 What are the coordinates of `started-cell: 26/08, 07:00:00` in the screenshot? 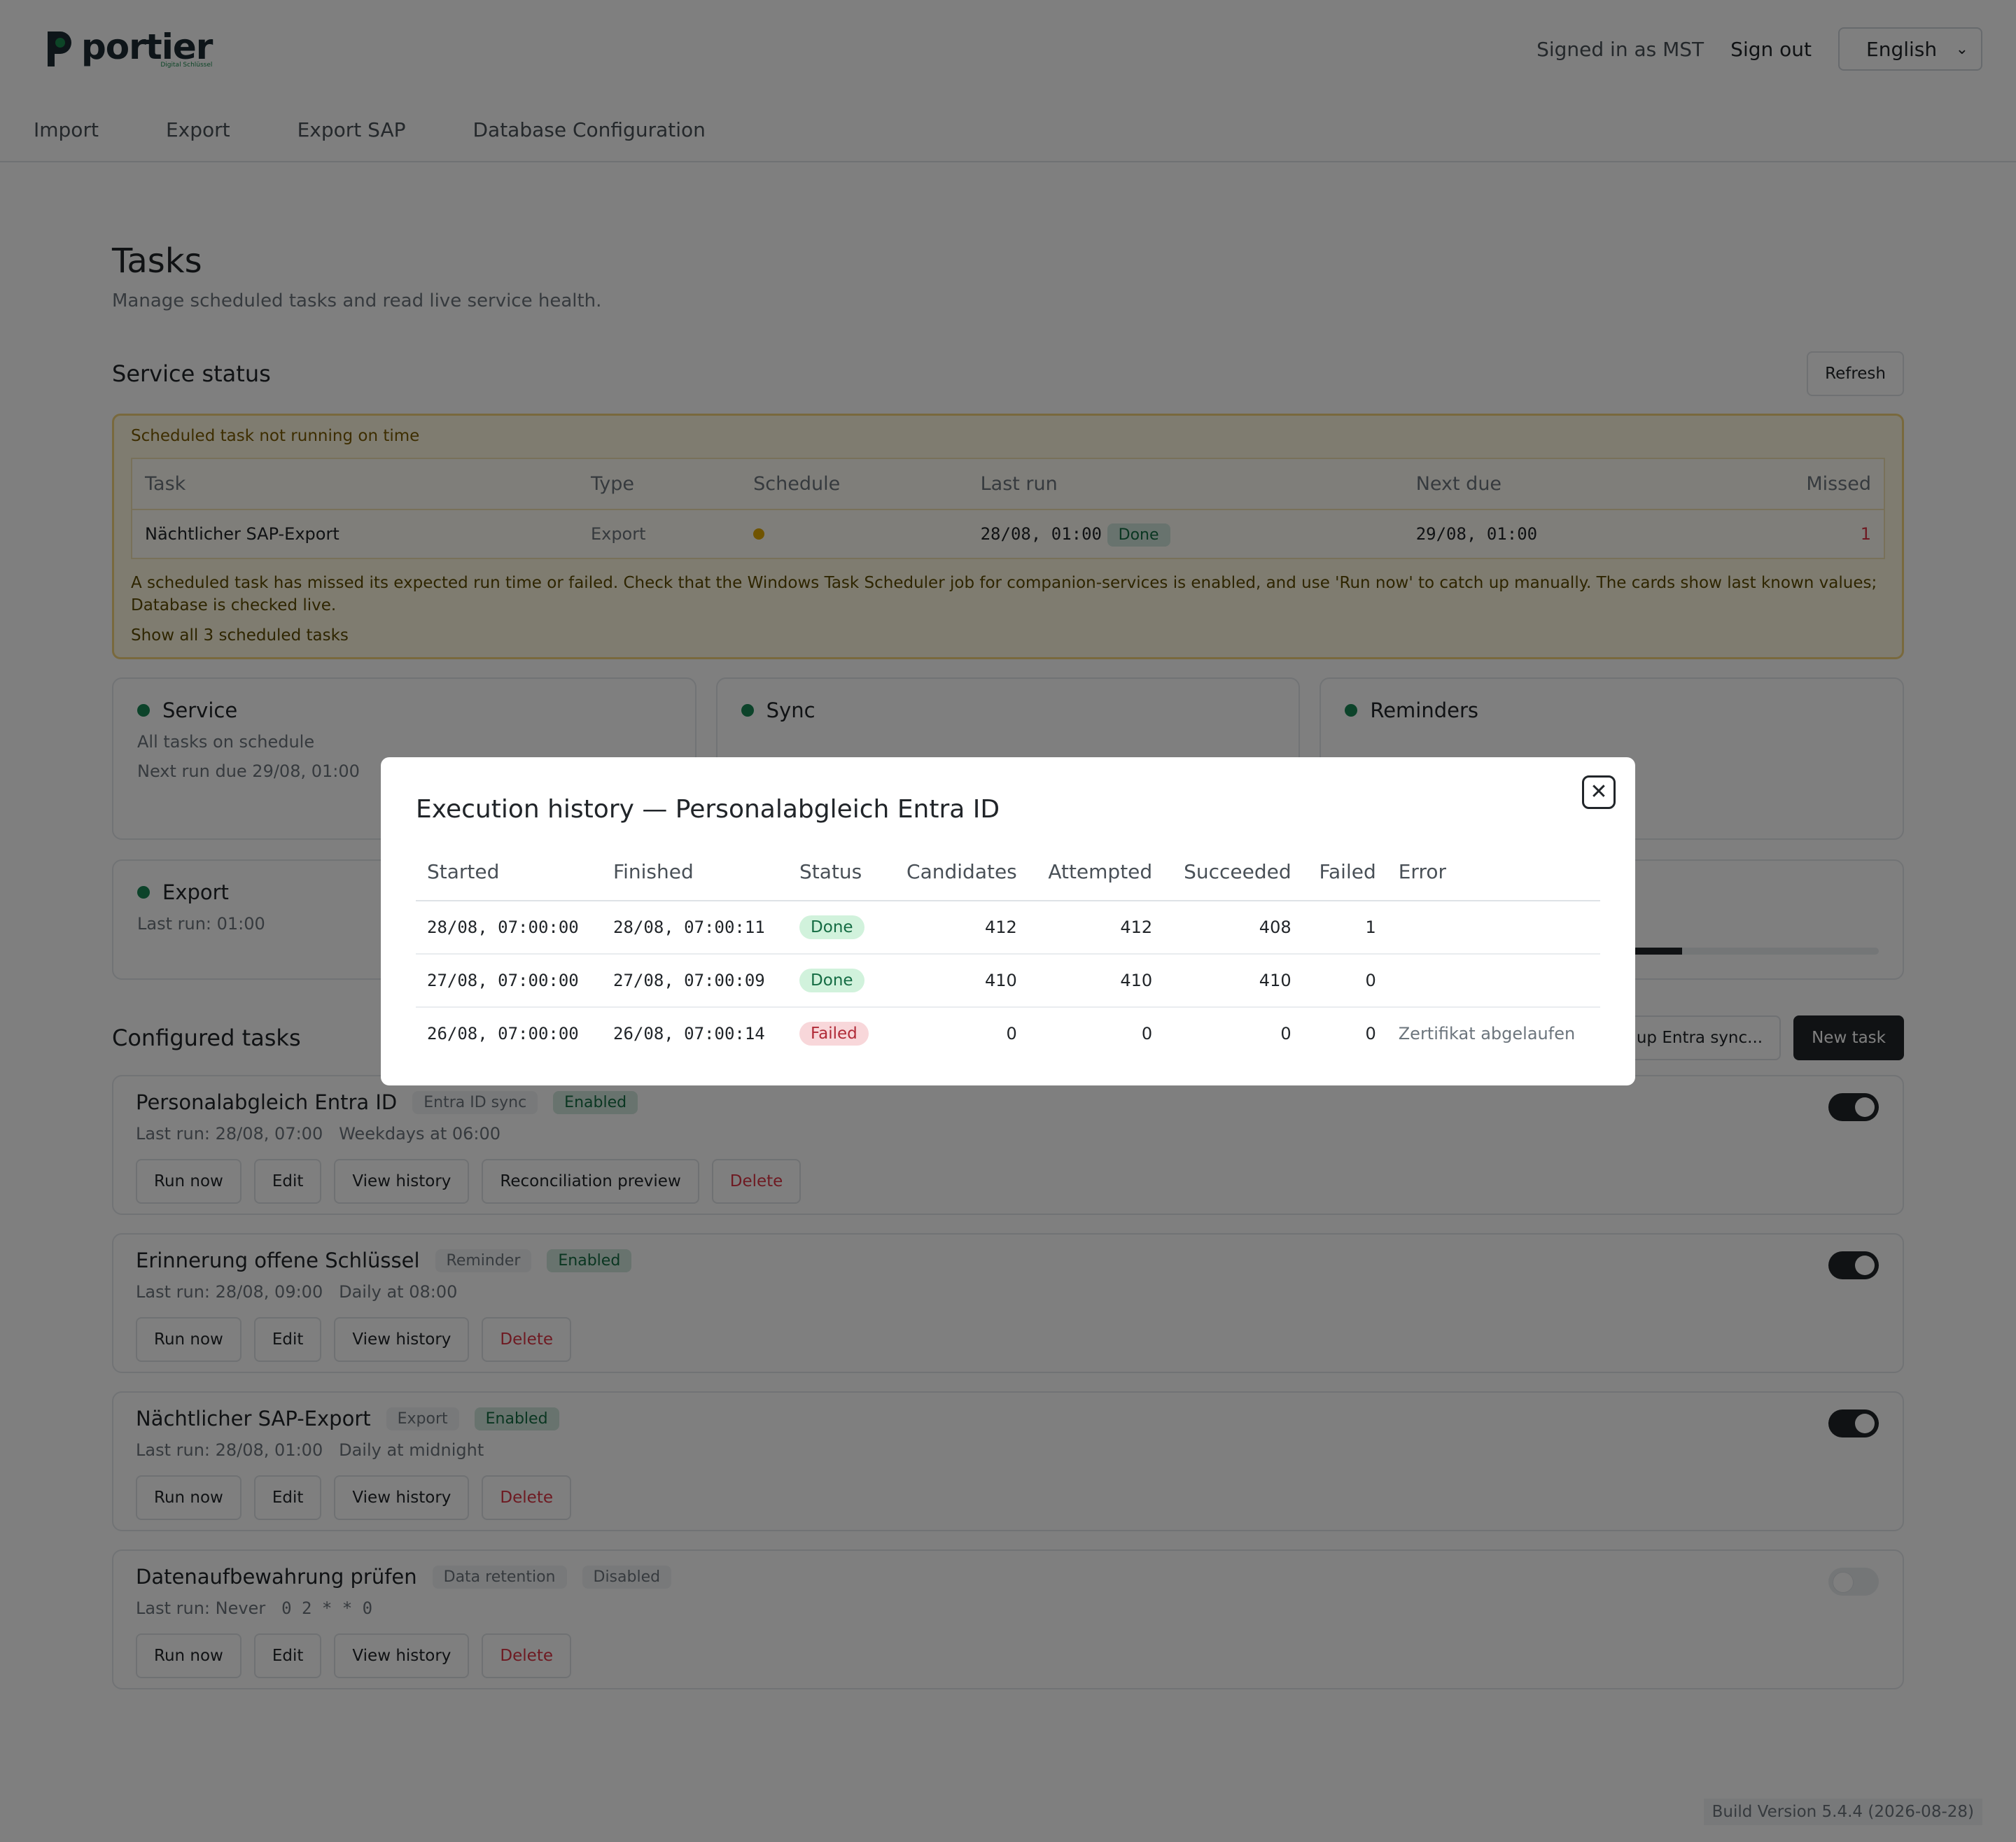 It's located at (503, 1033).